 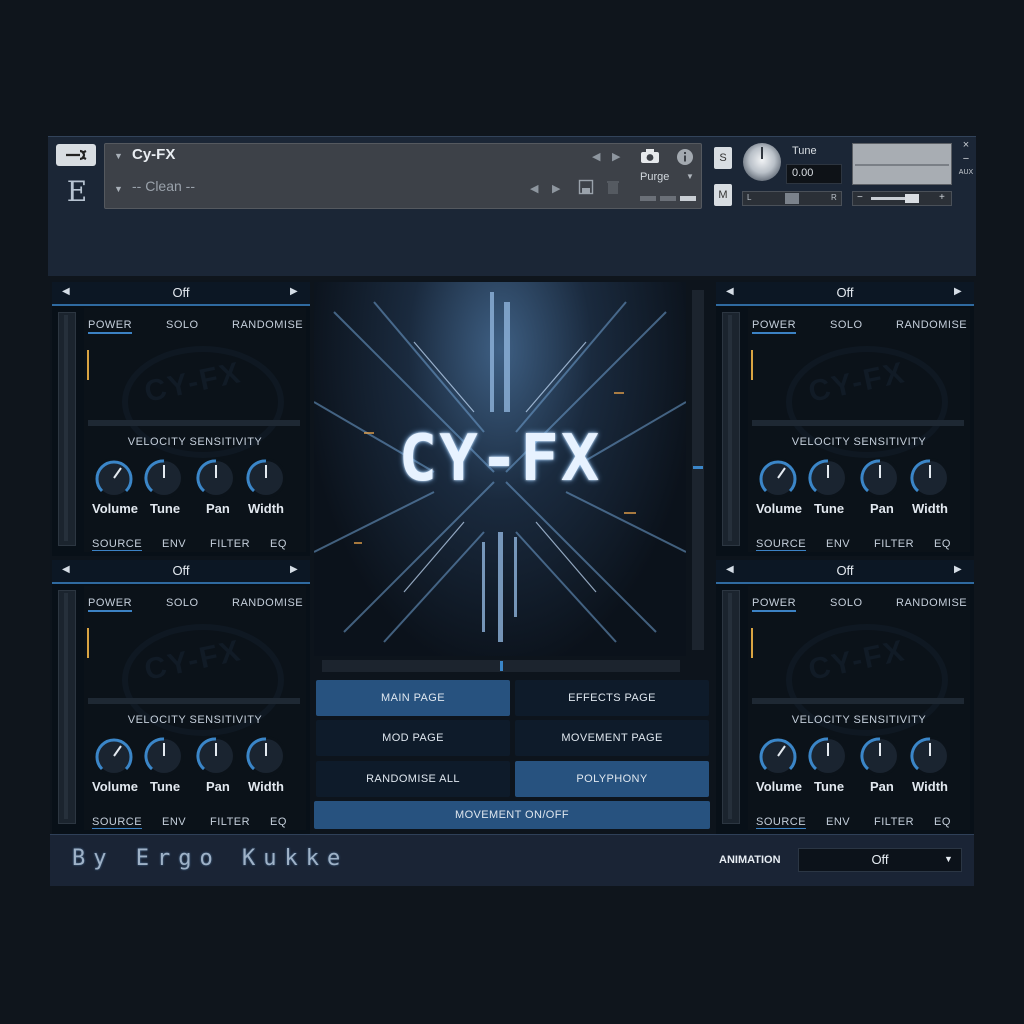 I want to click on info-icon, so click(x=685, y=159).